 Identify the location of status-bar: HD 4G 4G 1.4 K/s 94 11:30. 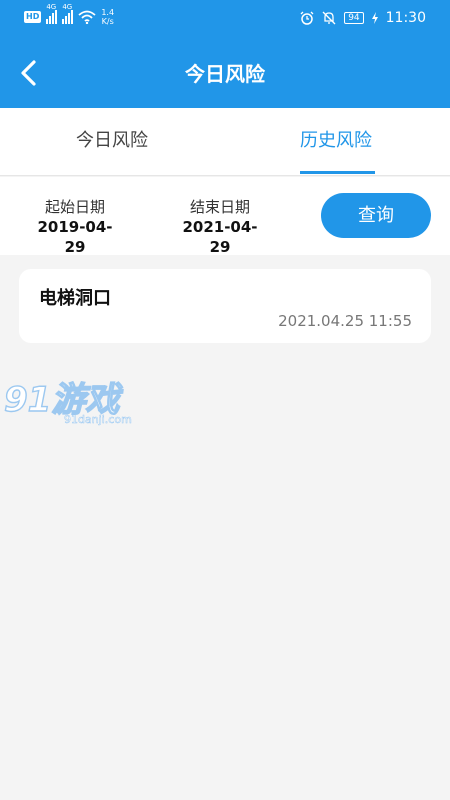
(225, 19).